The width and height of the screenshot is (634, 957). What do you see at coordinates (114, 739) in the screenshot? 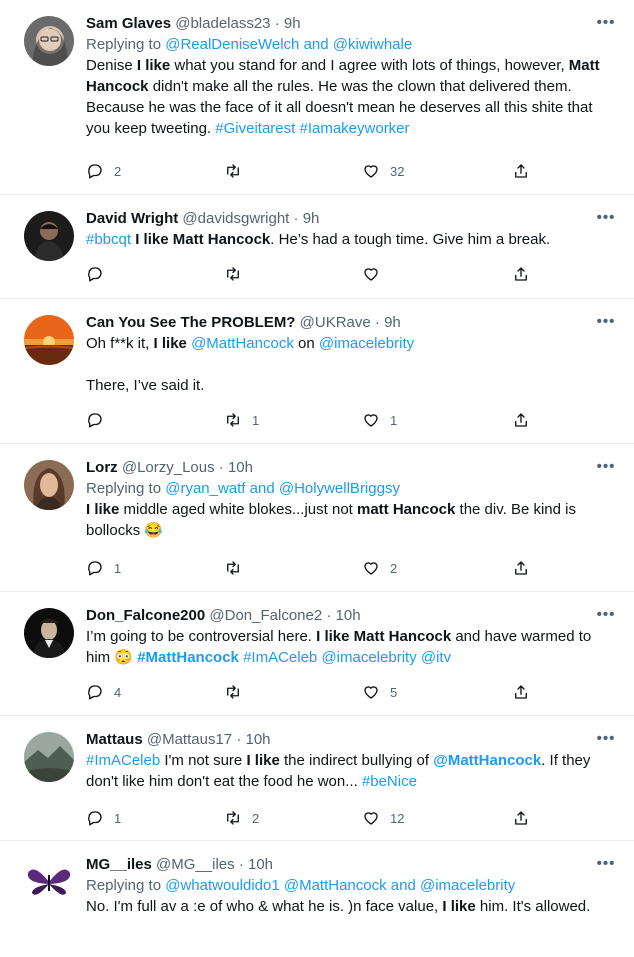
I see `display-name: Mattaus` at bounding box center [114, 739].